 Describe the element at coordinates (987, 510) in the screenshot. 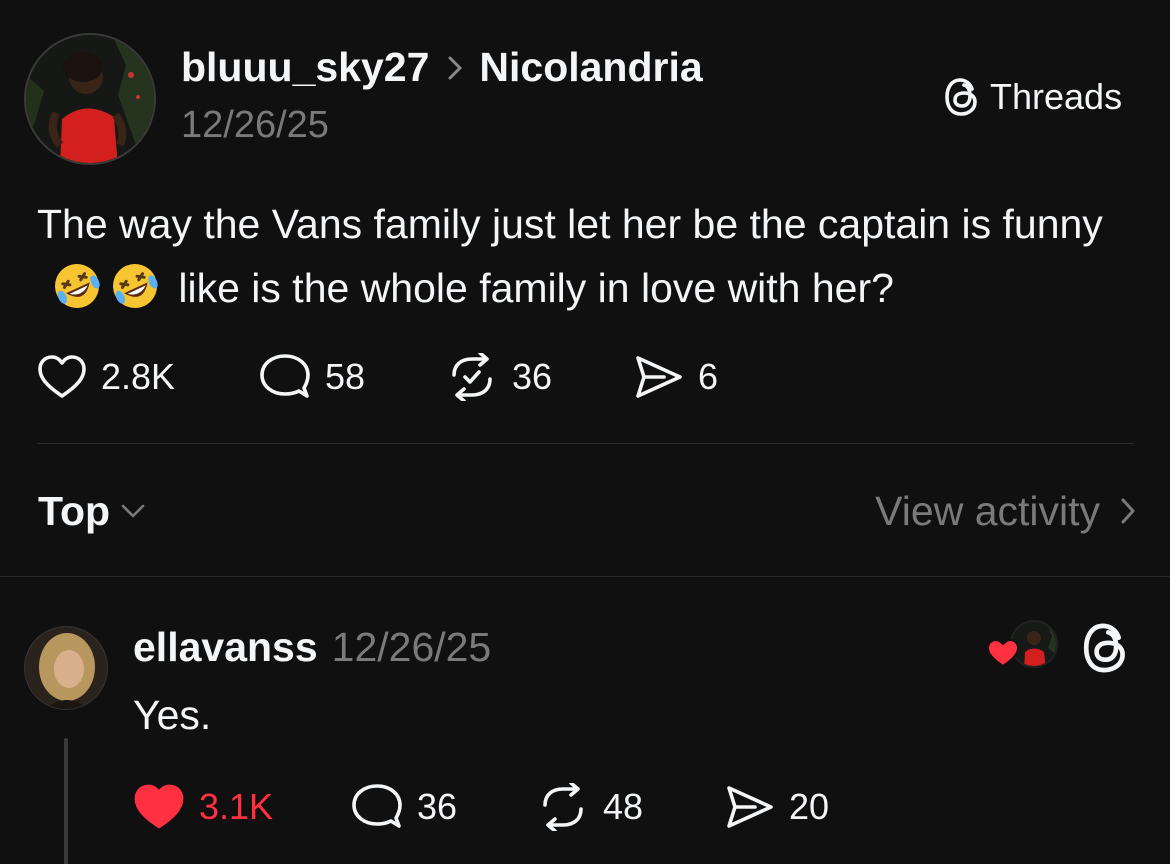

I see `view-activity-label: View activity` at that location.